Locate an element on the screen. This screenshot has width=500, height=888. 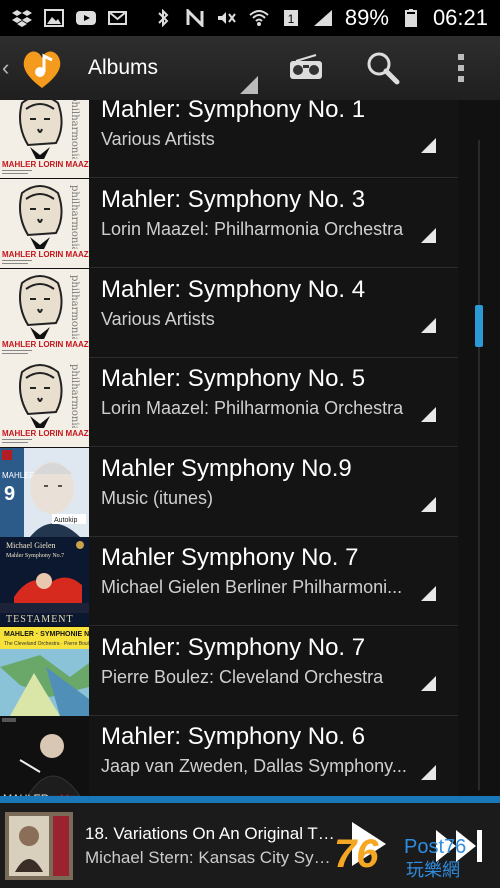
nfc-icon is located at coordinates (195, 18).